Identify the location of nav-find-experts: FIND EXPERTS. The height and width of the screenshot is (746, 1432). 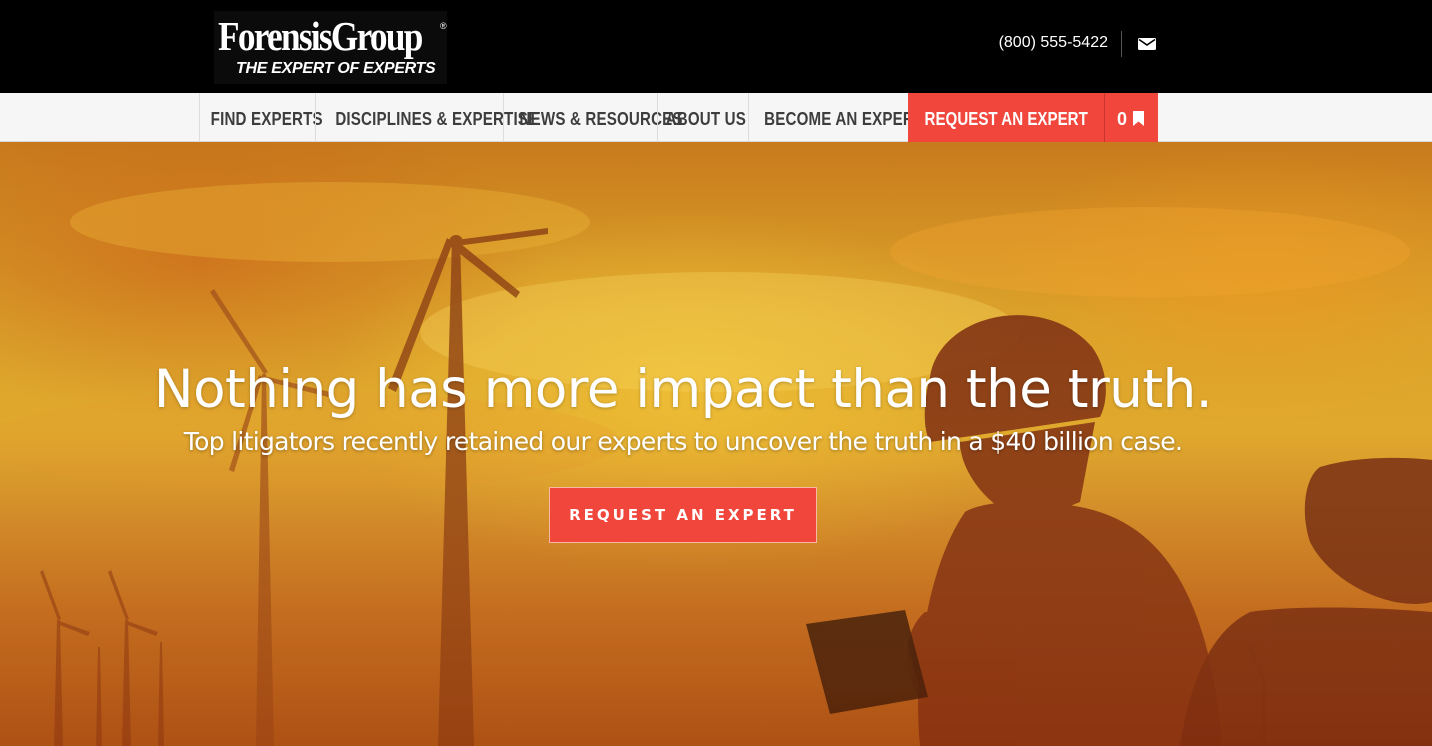
(261, 117).